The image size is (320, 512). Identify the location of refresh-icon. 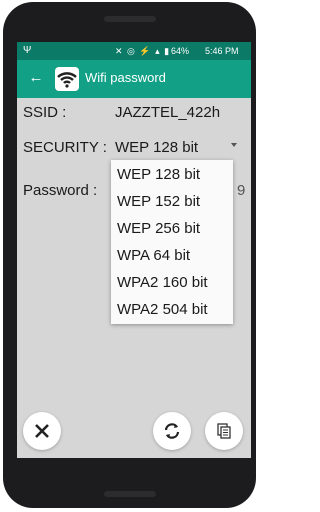
(172, 431).